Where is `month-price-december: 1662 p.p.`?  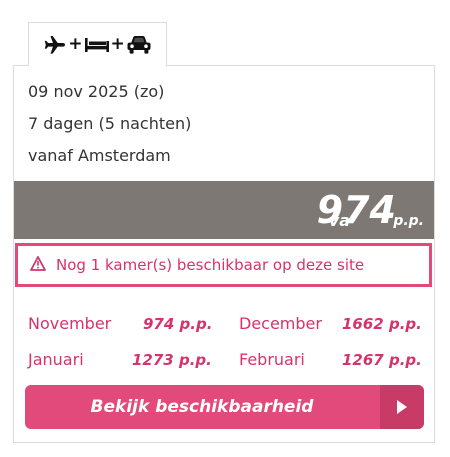 month-price-december: 1662 p.p. is located at coordinates (382, 324).